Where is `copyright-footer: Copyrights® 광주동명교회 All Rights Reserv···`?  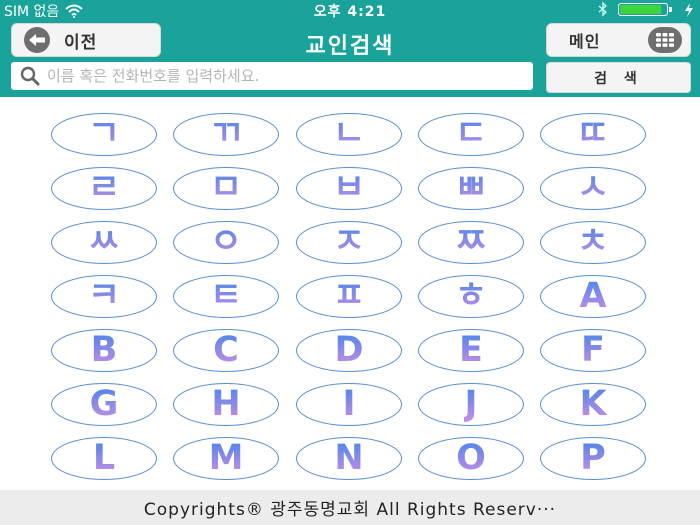
copyright-footer: Copyrights® 광주동명교회 All Rights Reserv··· is located at coordinates (350, 507).